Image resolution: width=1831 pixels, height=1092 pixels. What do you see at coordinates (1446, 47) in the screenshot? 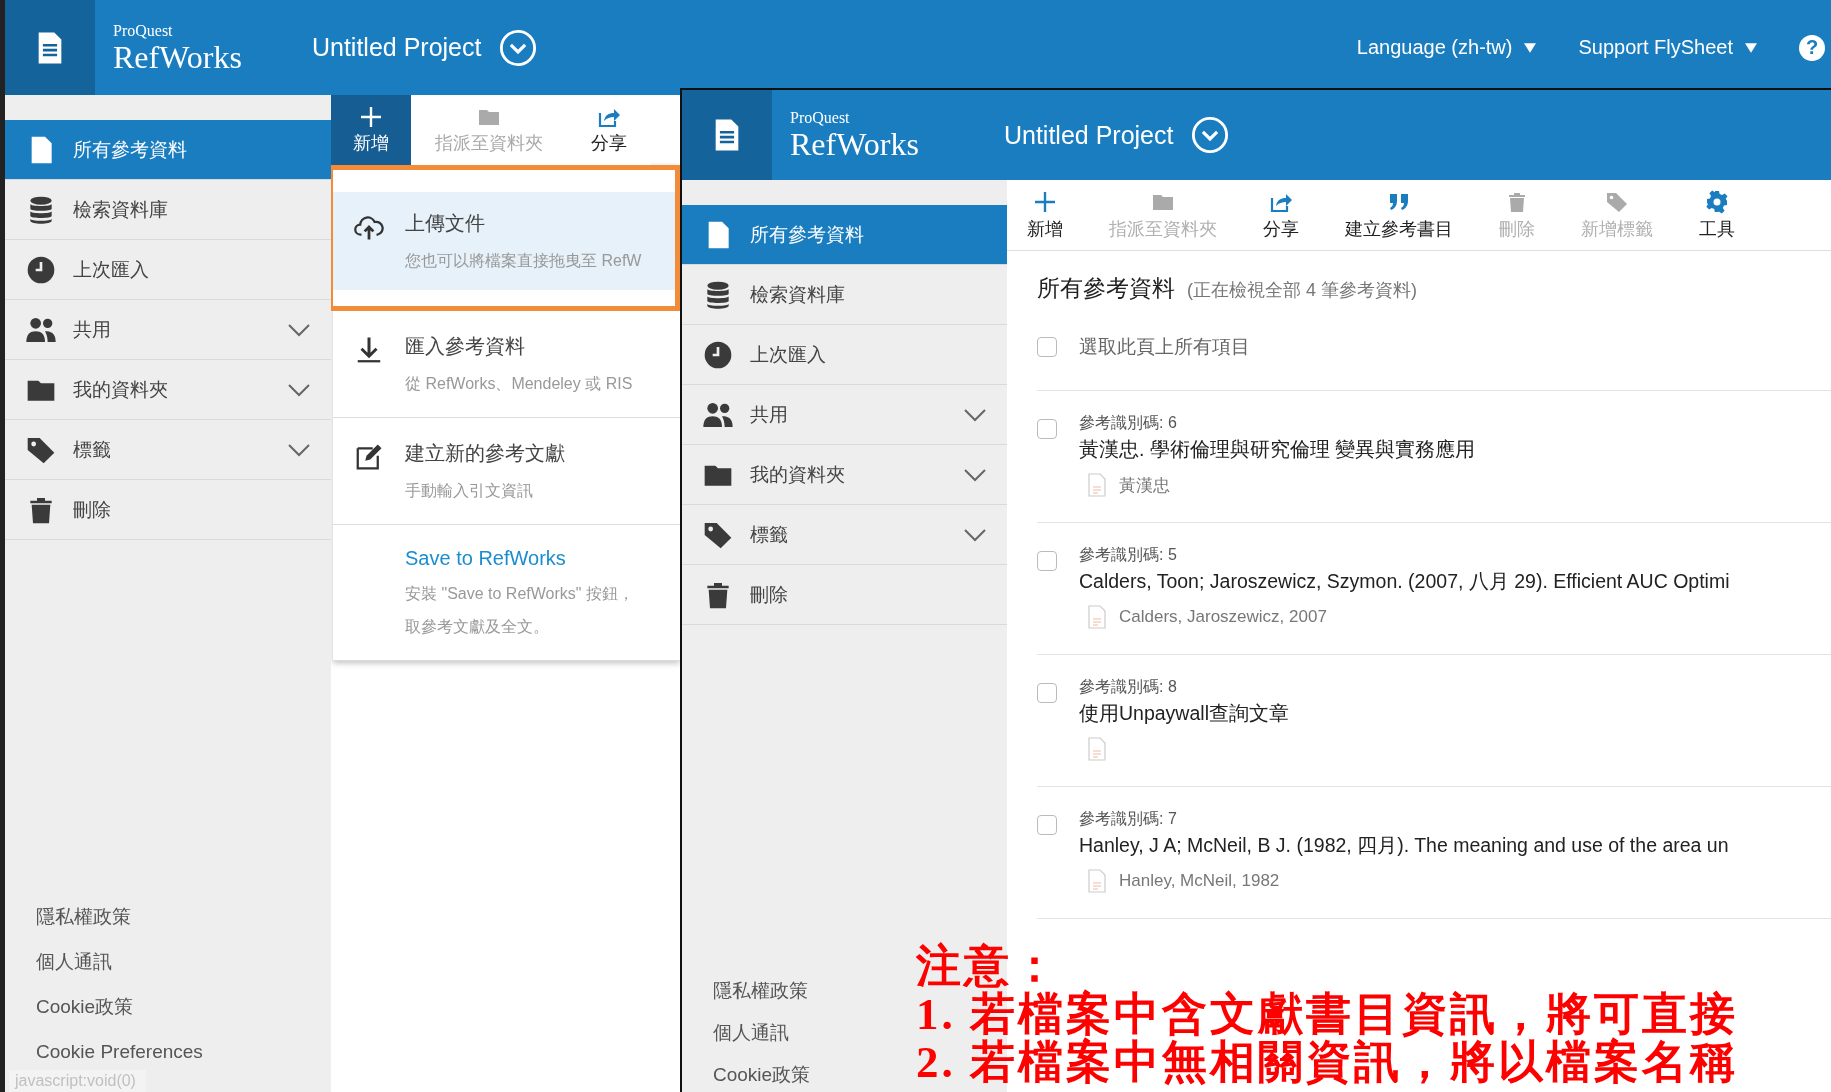
I see `header-dropdown: Language (zh-tw)` at bounding box center [1446, 47].